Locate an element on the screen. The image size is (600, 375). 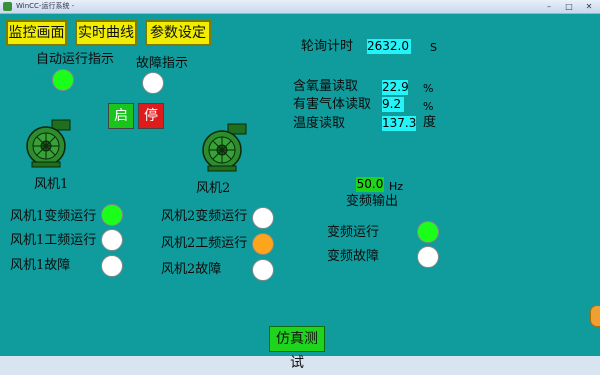
temperature-label: 温度读取 is located at coordinates (319, 123).